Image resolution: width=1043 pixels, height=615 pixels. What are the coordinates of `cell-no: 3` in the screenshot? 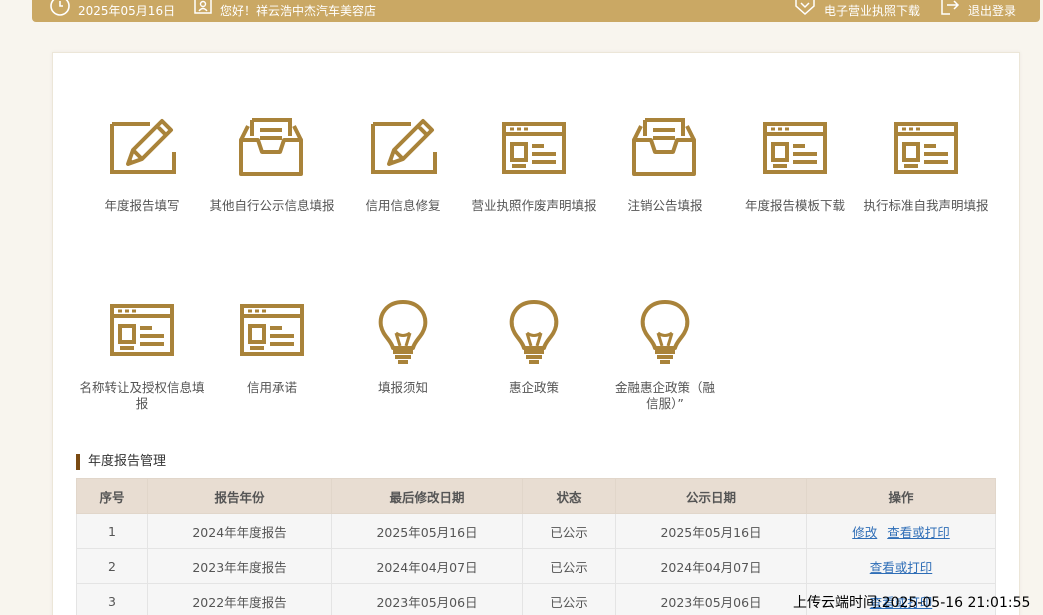 It's located at (112, 599).